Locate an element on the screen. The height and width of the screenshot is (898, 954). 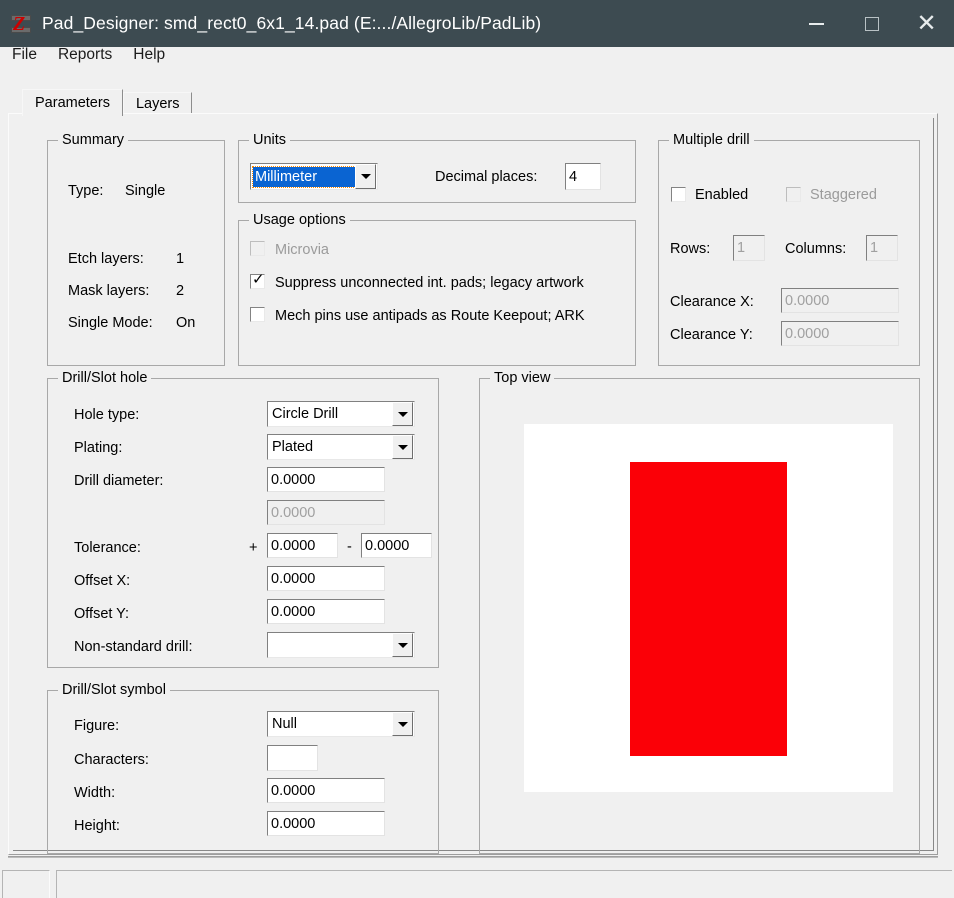
usage-options-legend: Usage options is located at coordinates (299, 220).